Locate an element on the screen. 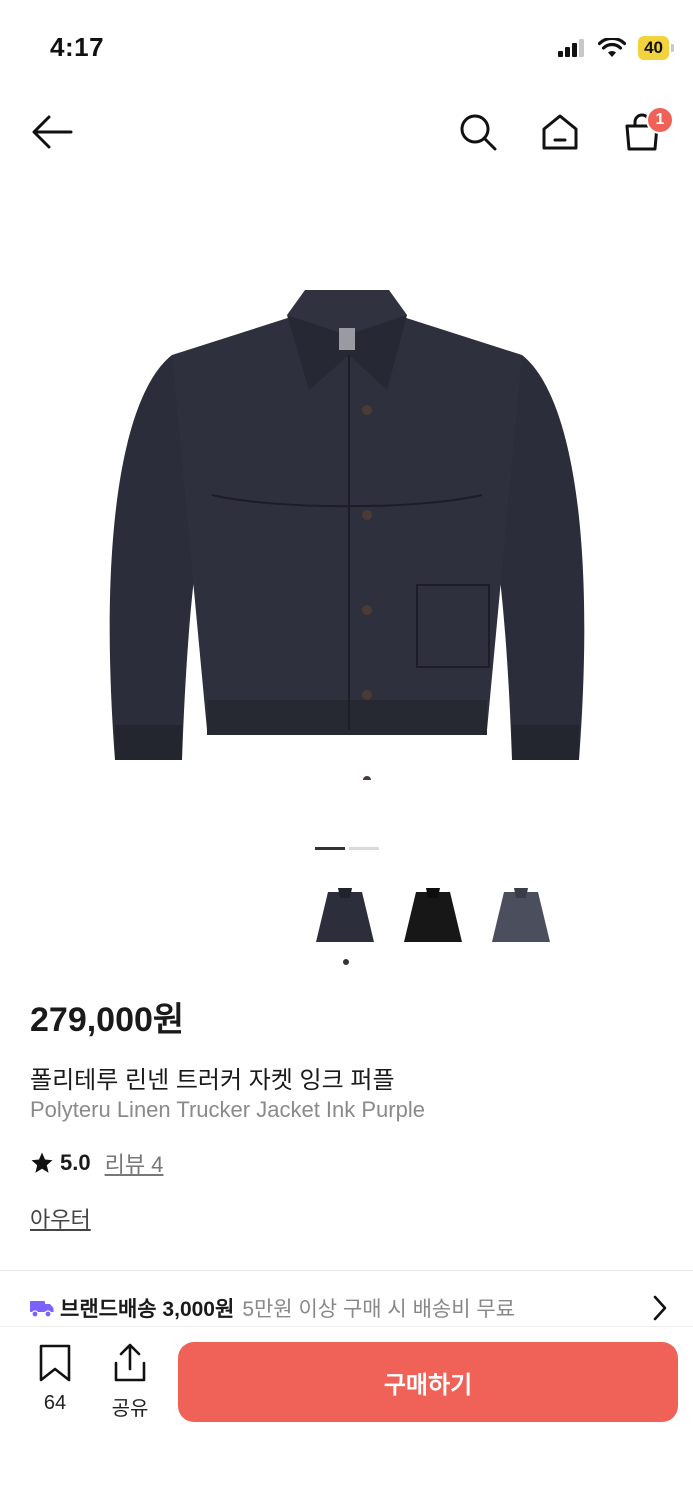  color-option-gray is located at coordinates (521, 915).